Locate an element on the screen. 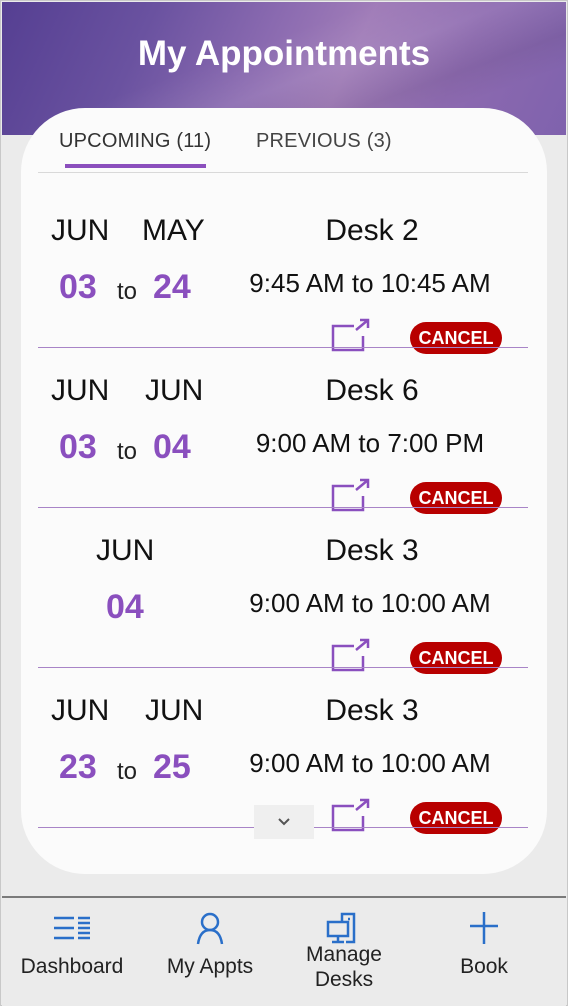 Image resolution: width=568 pixels, height=1006 pixels. nav-book: Book is located at coordinates (484, 952).